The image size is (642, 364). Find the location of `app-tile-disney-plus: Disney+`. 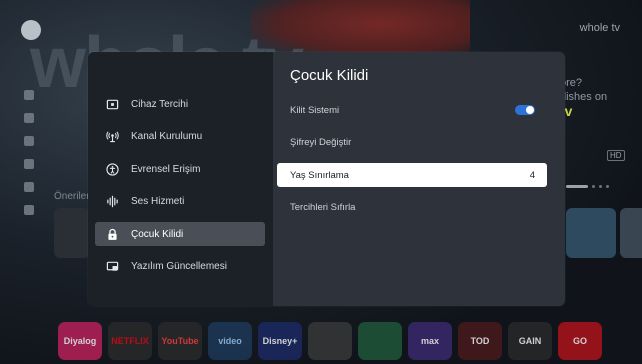

app-tile-disney-plus: Disney+ is located at coordinates (280, 341).